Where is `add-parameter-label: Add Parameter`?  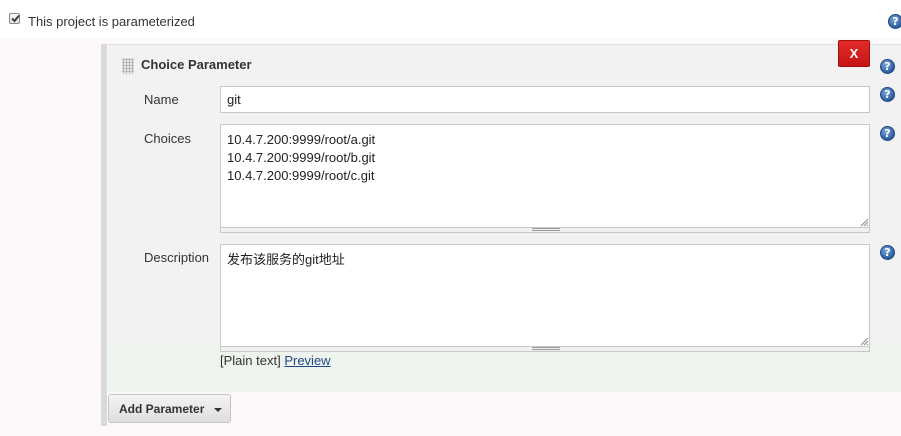 add-parameter-label: Add Parameter is located at coordinates (162, 409).